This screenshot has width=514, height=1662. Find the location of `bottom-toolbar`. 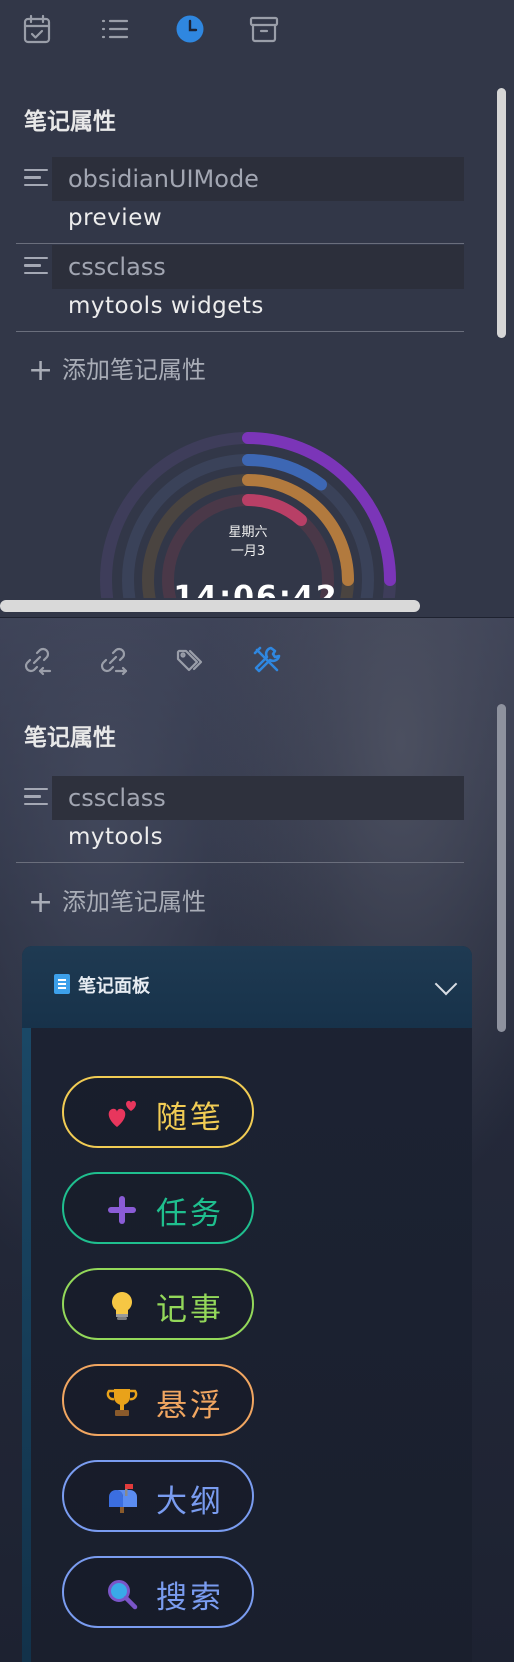

bottom-toolbar is located at coordinates (257, 647).